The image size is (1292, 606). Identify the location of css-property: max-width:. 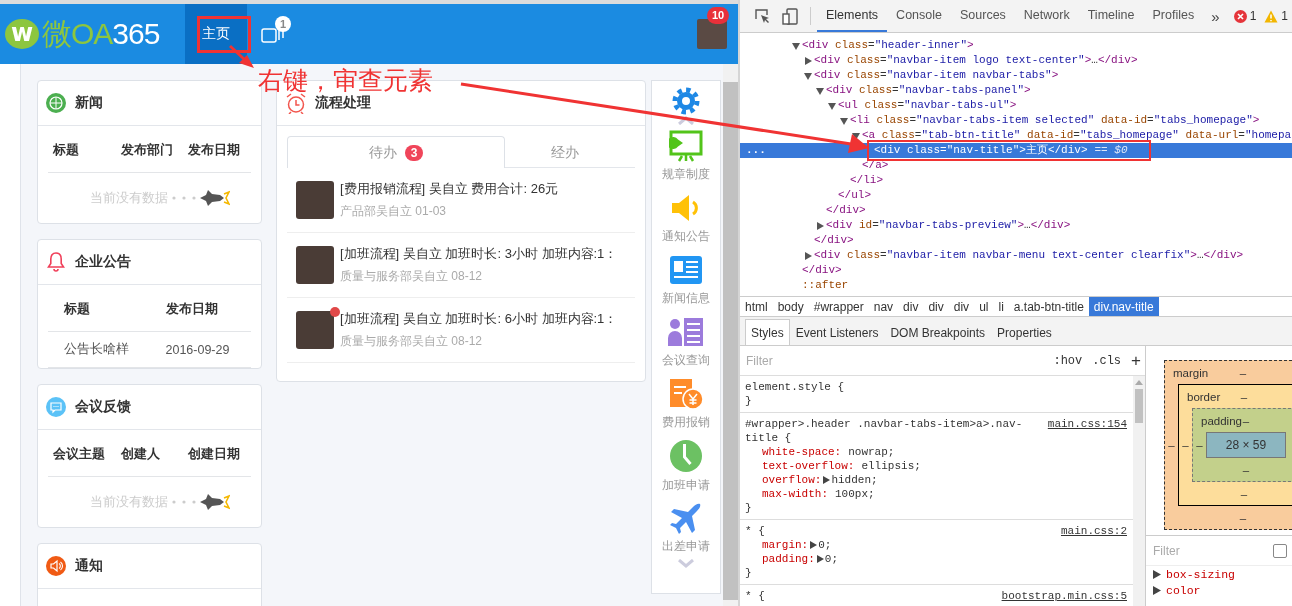
(795, 494).